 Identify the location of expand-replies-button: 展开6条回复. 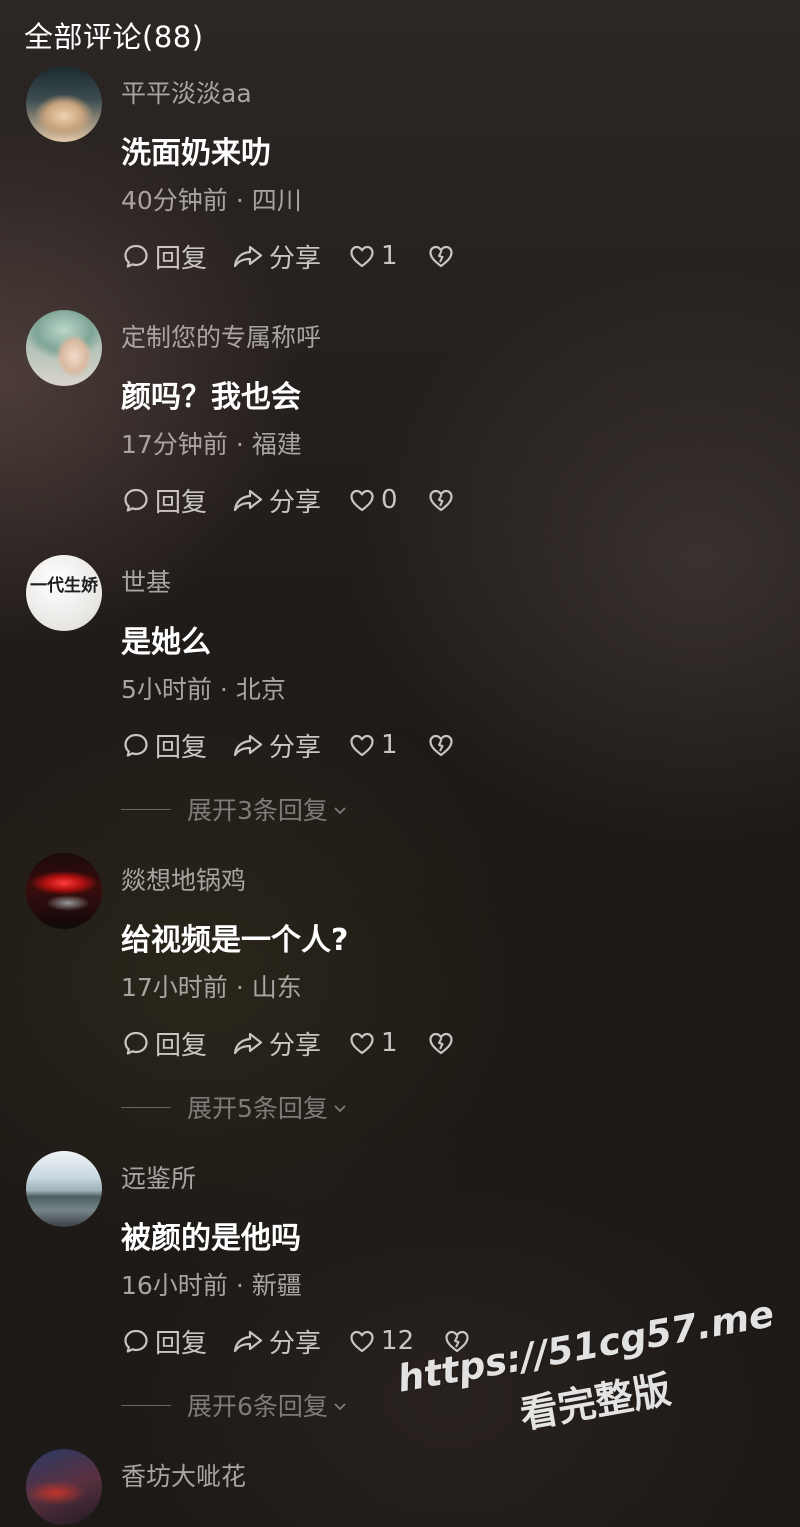
(234, 1405).